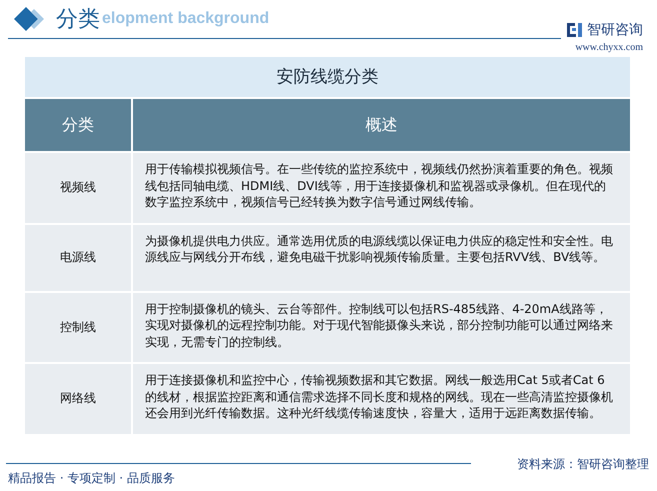 This screenshot has width=657, height=491. Describe the element at coordinates (327, 77) in the screenshot. I see `table-caption: 安防线缆分类` at that location.